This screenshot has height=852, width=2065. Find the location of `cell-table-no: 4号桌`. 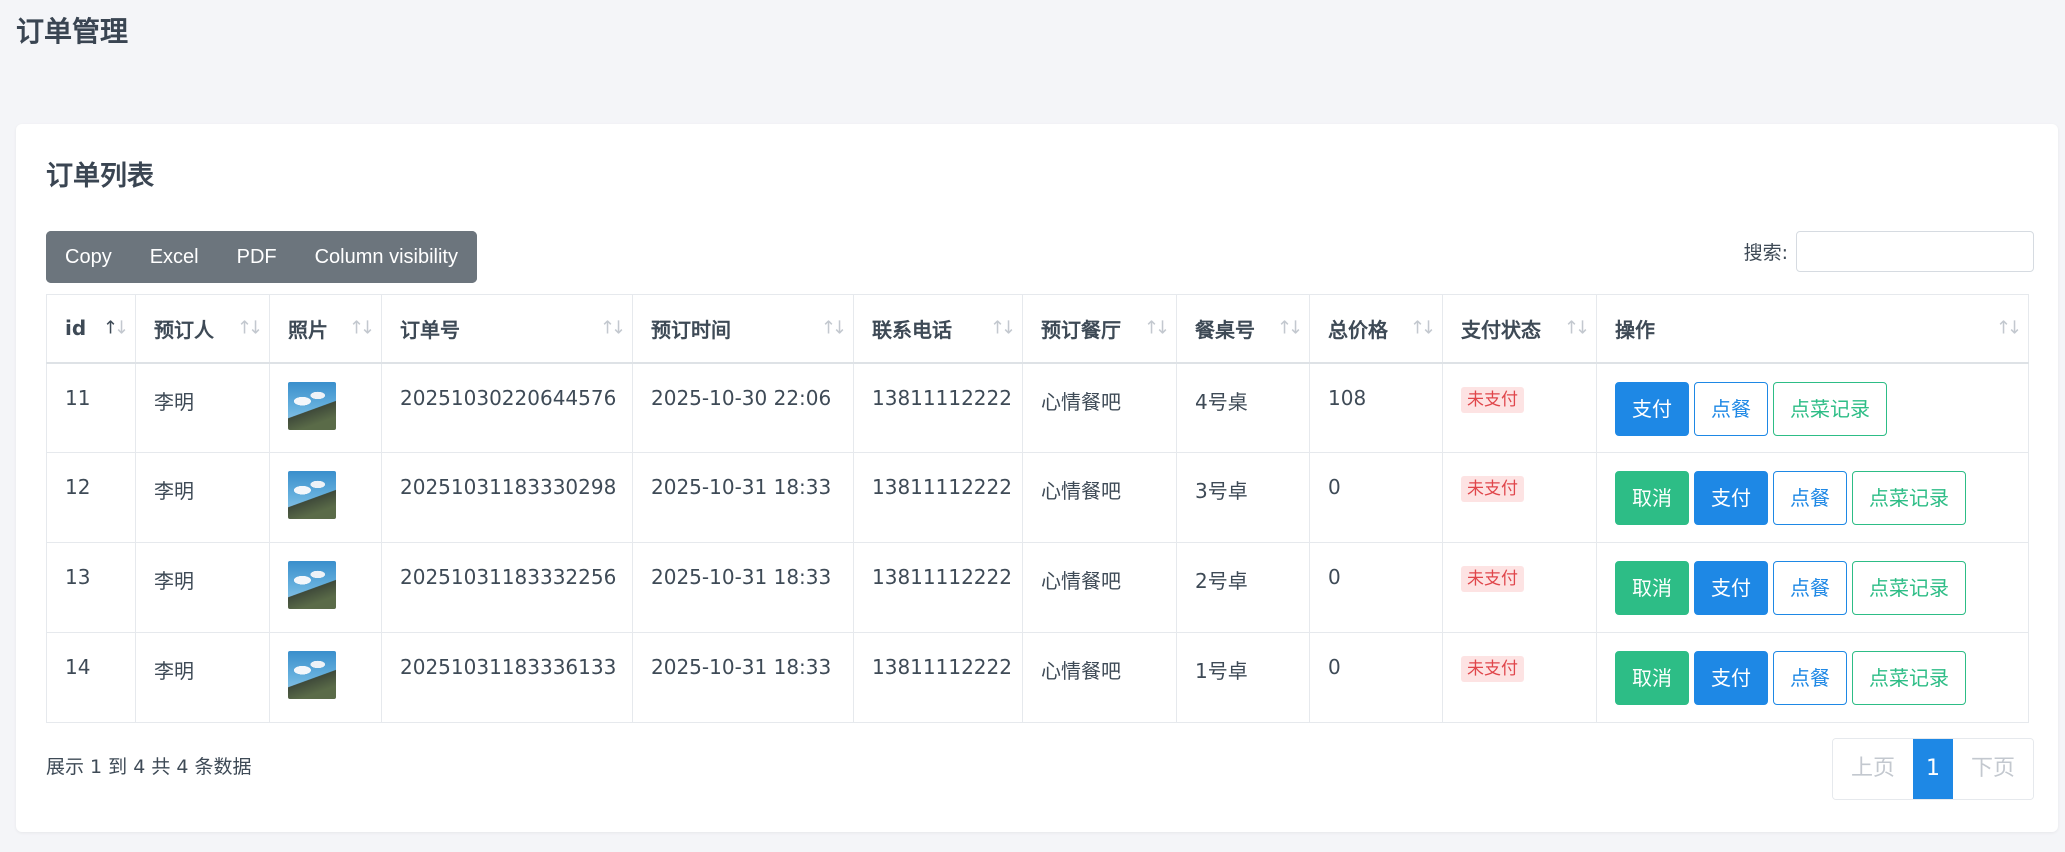

cell-table-no: 4号桌 is located at coordinates (1243, 407).